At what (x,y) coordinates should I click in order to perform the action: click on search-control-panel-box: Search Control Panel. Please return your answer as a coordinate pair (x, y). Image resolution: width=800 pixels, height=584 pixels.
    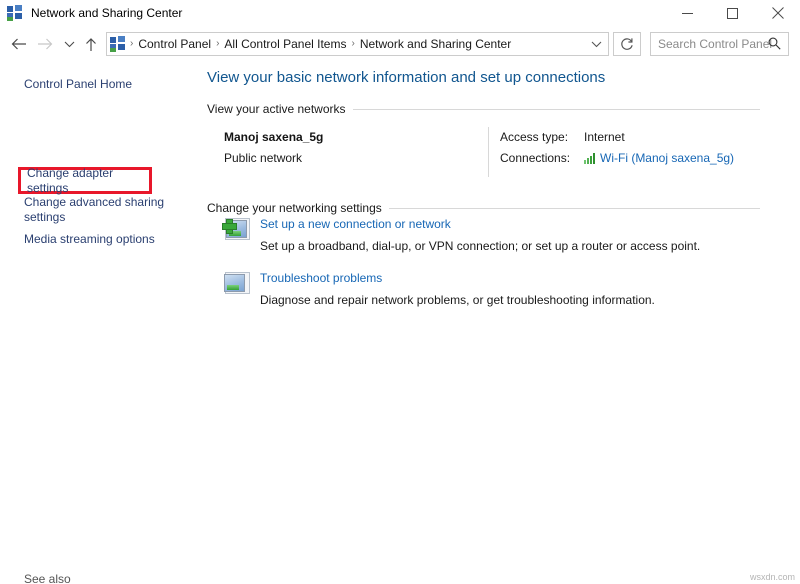
    Looking at the image, I should click on (719, 44).